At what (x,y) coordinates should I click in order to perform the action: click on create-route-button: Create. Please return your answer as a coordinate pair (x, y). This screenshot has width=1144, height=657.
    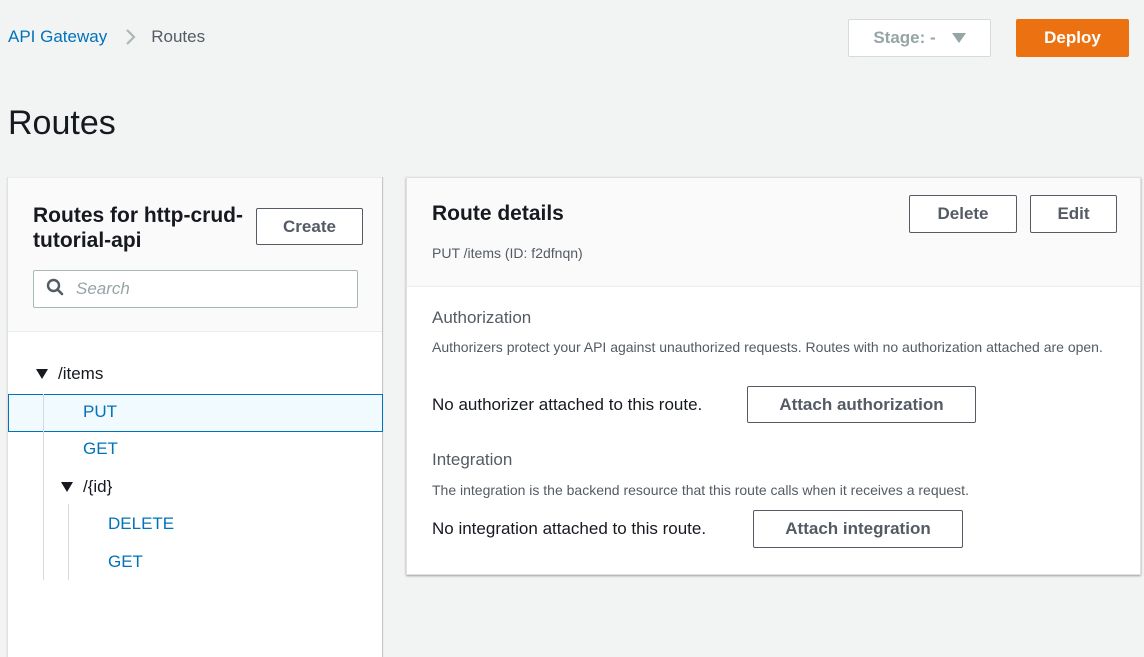
    Looking at the image, I should click on (309, 226).